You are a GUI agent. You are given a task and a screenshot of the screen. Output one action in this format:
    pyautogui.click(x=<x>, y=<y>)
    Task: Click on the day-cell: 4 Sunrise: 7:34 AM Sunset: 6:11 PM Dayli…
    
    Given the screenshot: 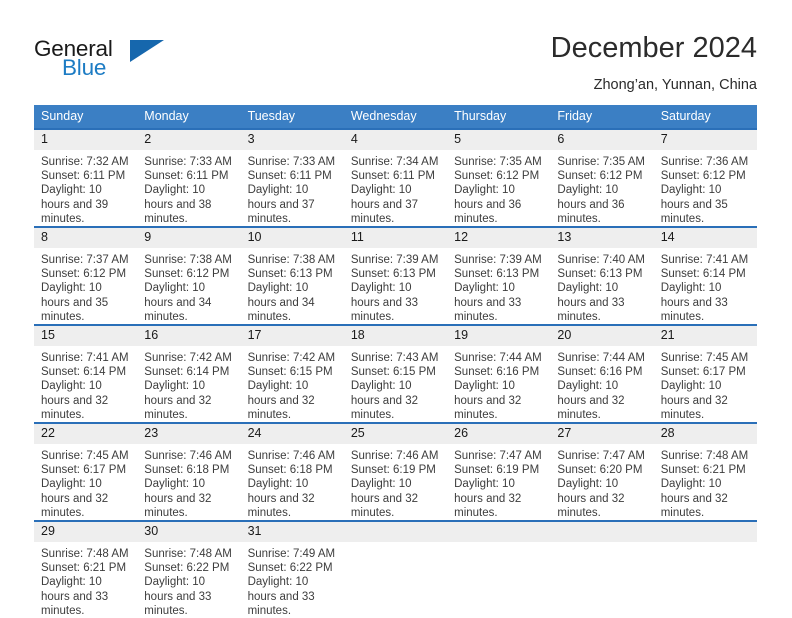 What is the action you would take?
    pyautogui.click(x=395, y=177)
    